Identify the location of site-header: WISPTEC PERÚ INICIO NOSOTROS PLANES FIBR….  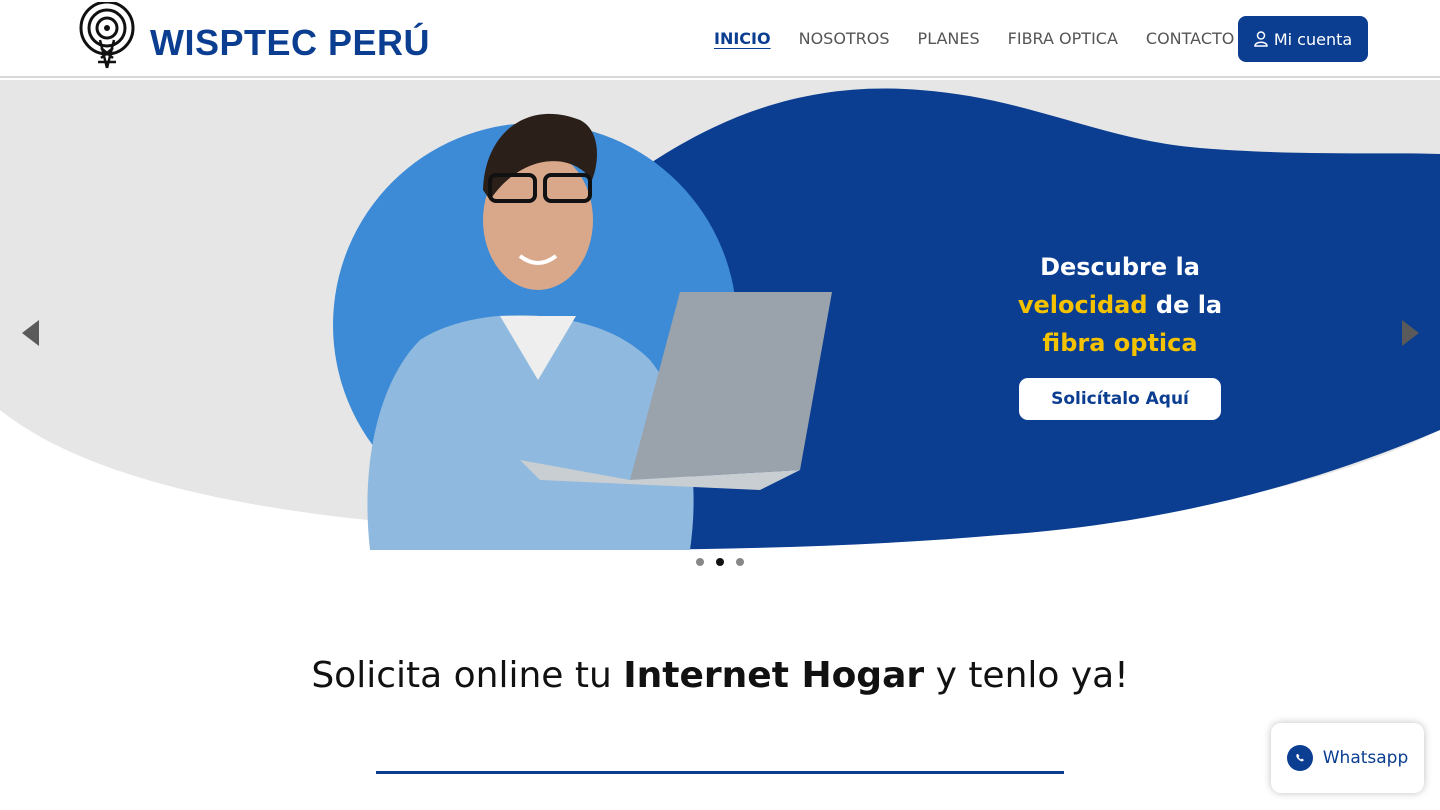
(720, 39).